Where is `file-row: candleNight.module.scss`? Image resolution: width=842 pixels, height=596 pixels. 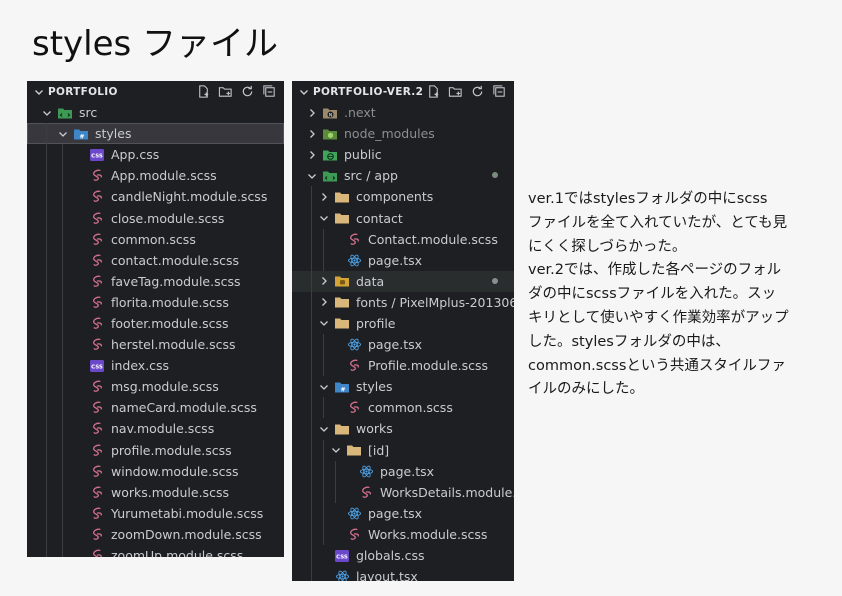
file-row: candleNight.module.scss is located at coordinates (155, 197).